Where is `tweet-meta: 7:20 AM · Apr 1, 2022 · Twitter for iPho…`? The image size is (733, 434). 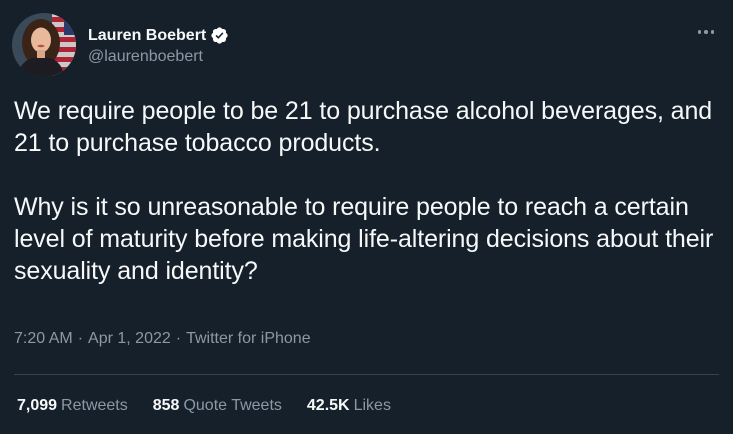
tweet-meta: 7:20 AM · Apr 1, 2022 · Twitter for iPho… is located at coordinates (162, 339).